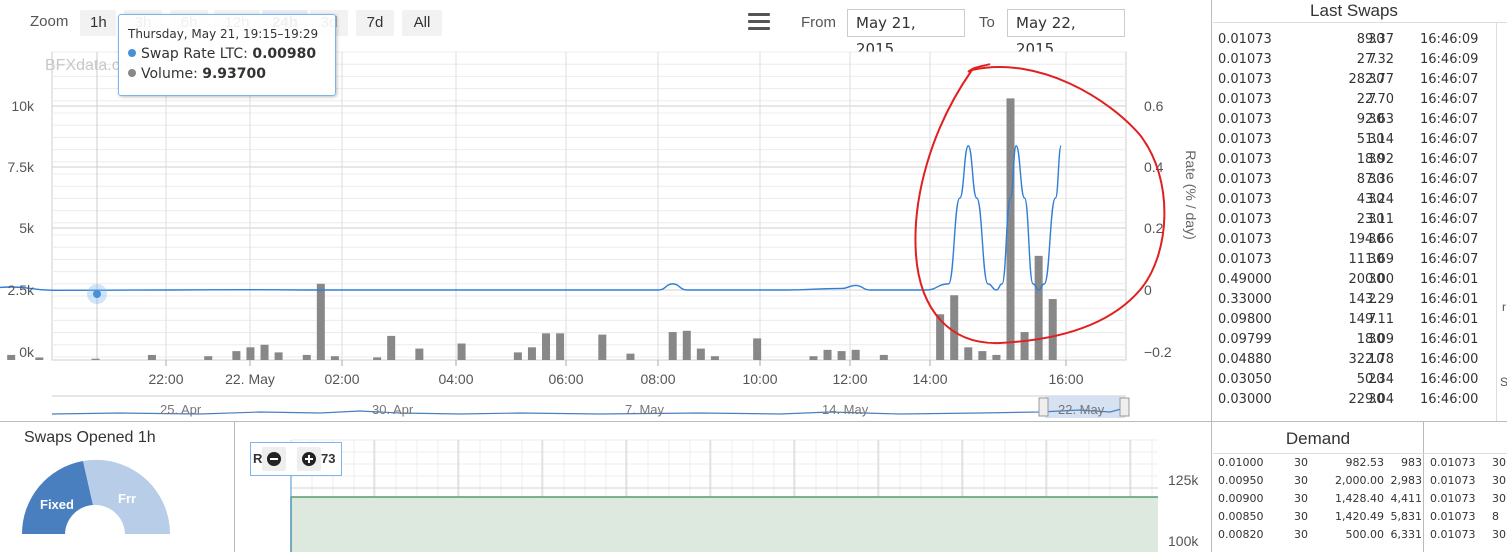 This screenshot has width=1507, height=552. Describe the element at coordinates (1376, 379) in the screenshot. I see `last-swap-cell: 20` at that location.